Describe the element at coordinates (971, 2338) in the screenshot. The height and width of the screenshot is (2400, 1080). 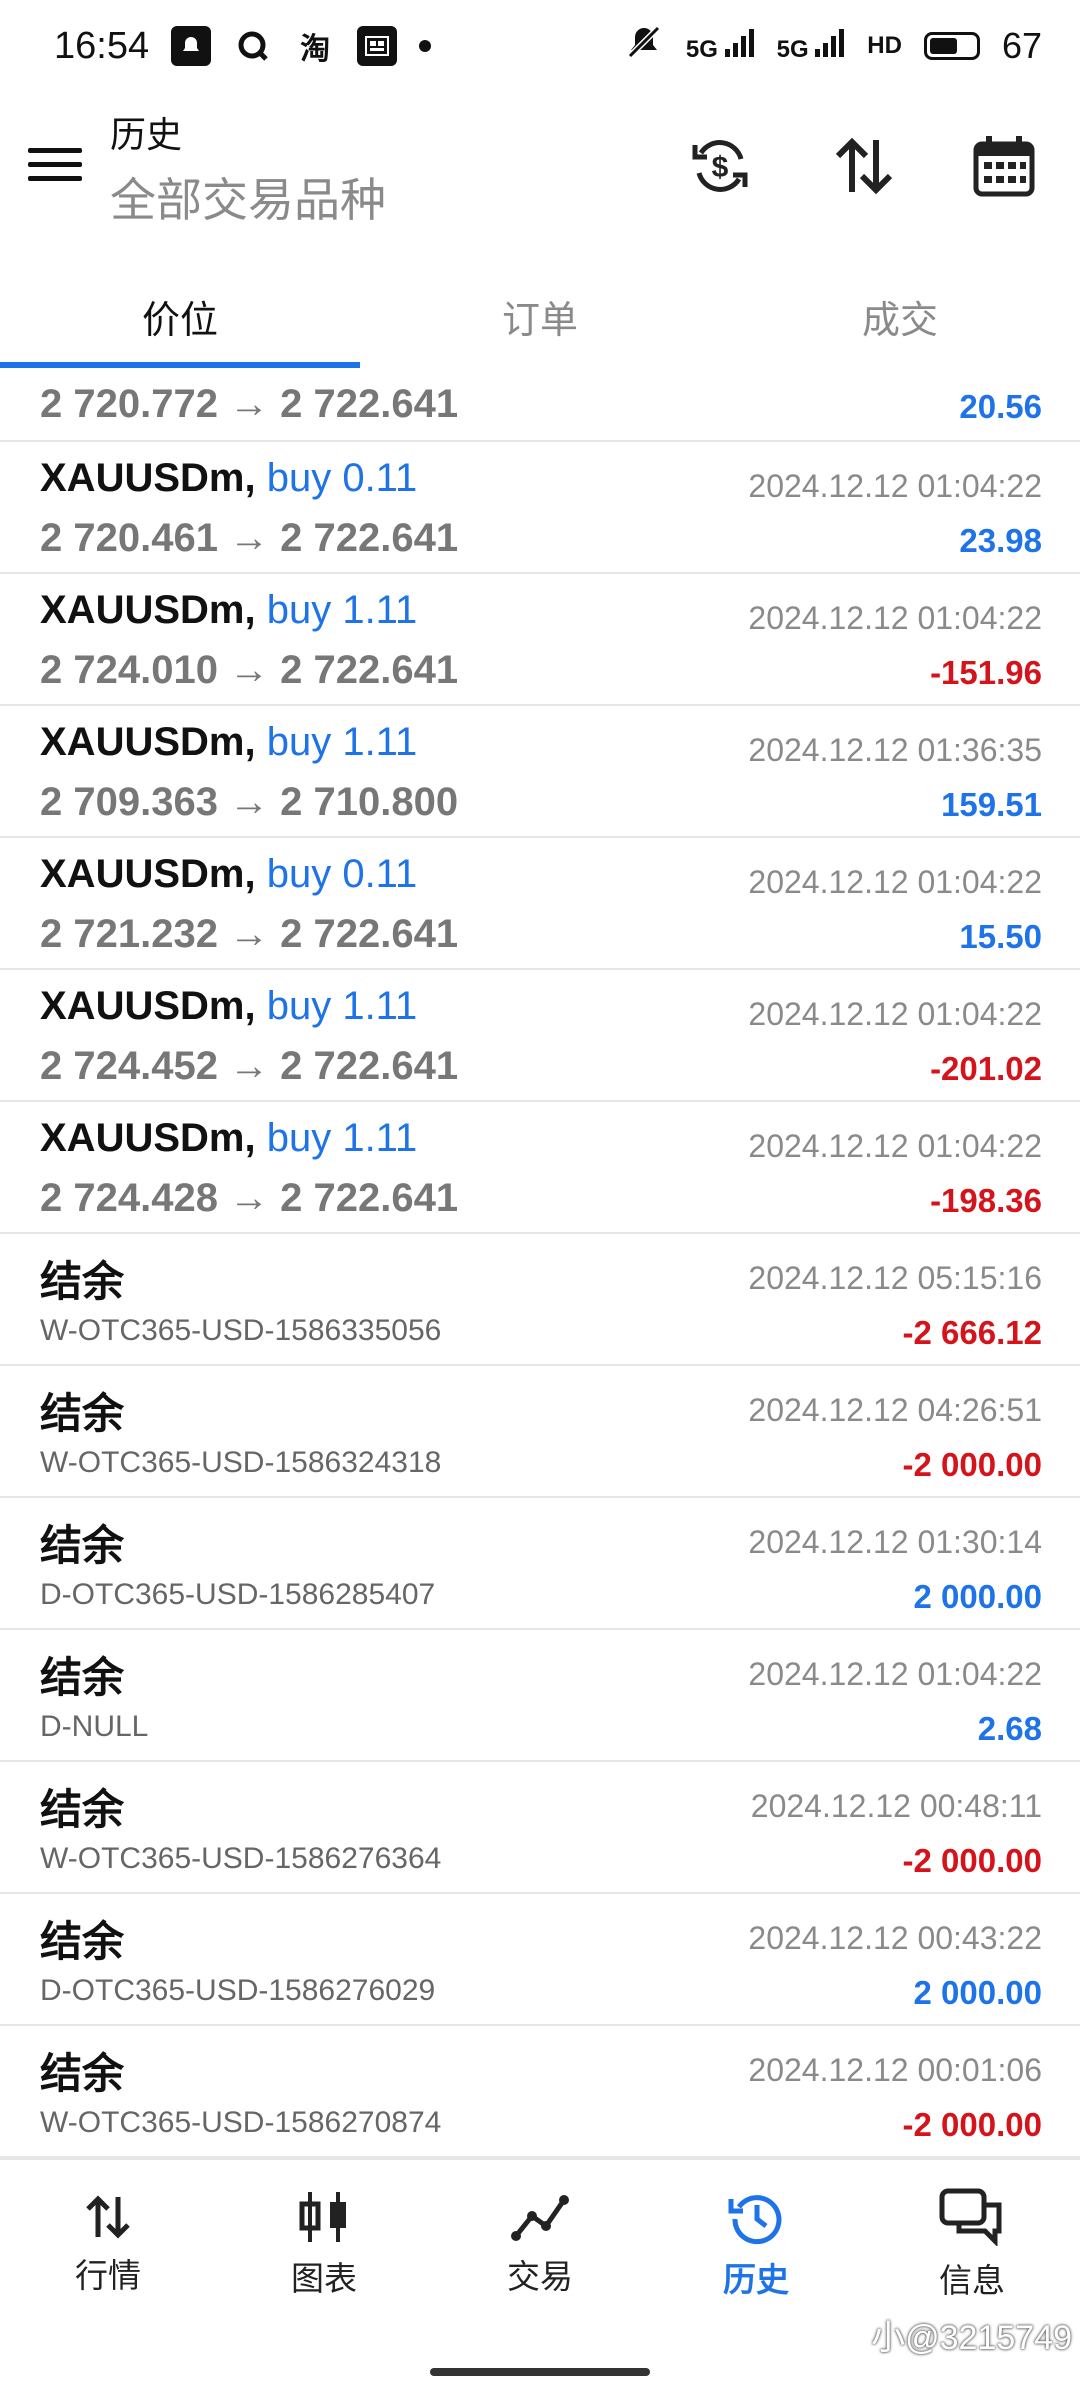
I see `watermark: 小@3215749` at that location.